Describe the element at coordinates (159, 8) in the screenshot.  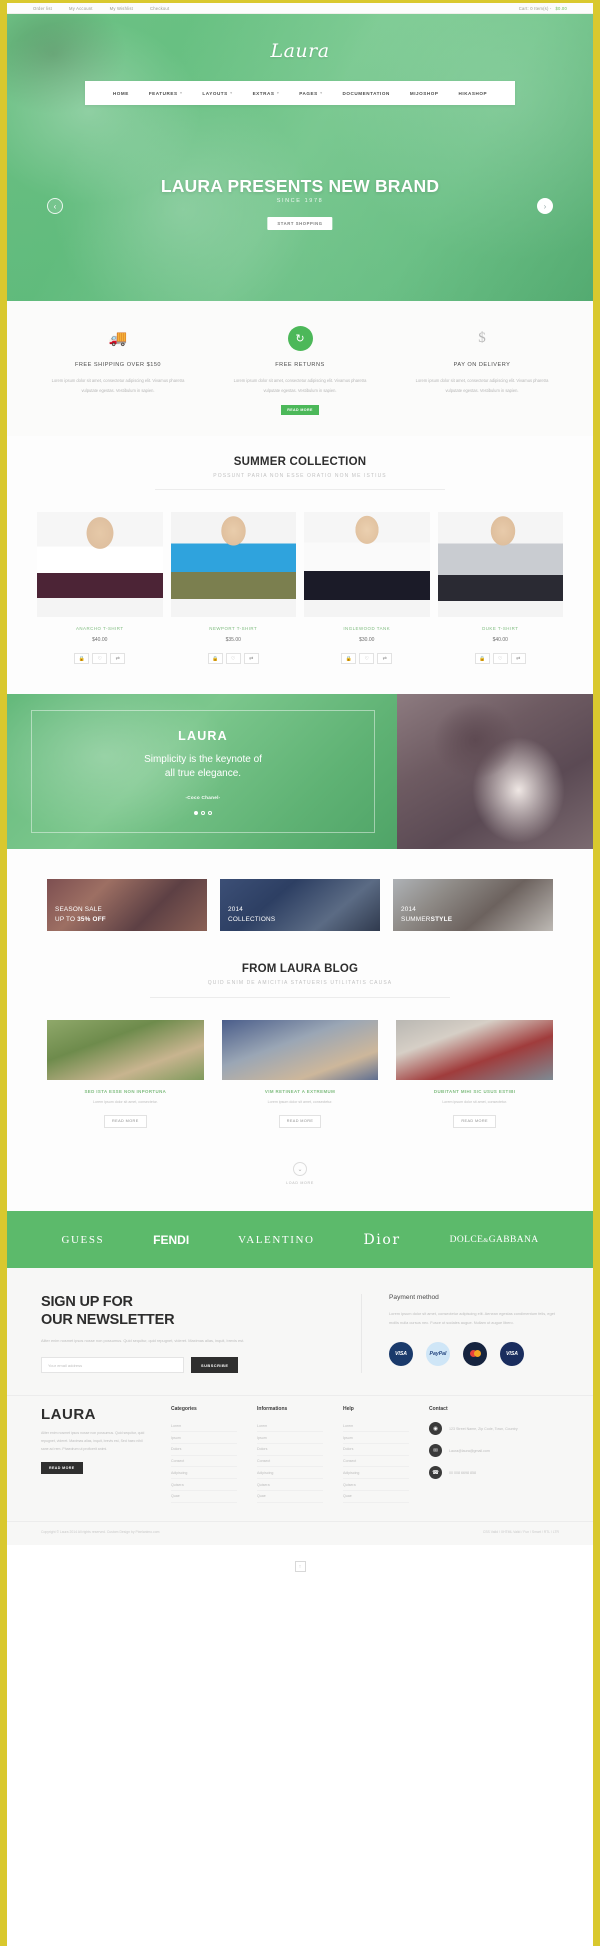
I see `top-link-checkout: Checkout` at that location.